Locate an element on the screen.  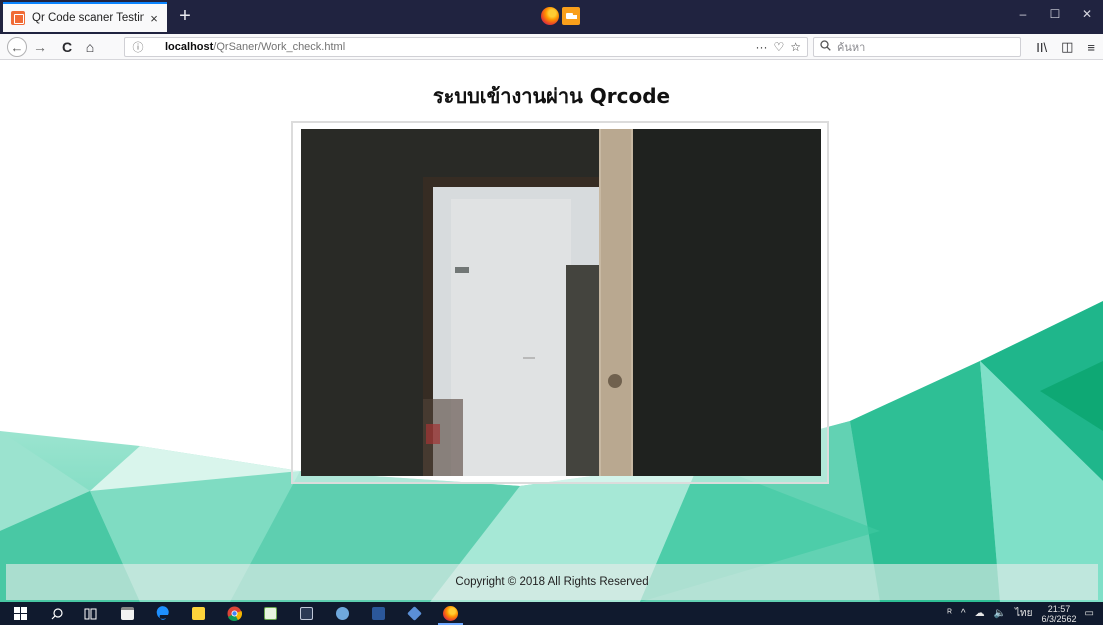
url-path: /QrSaner/Work_check.html is located at coordinates (279, 47).